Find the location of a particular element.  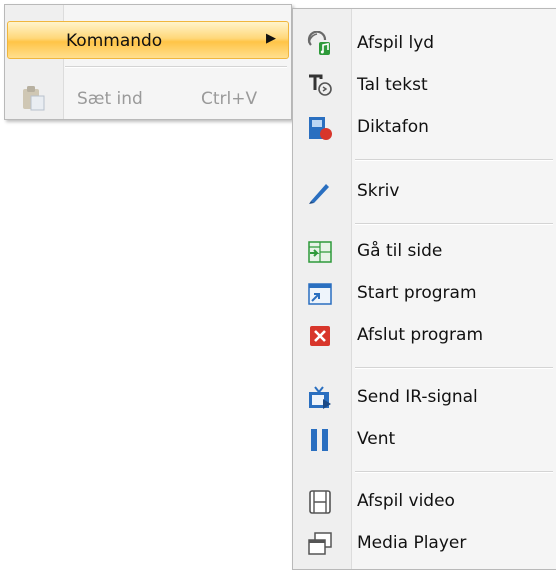

submenu-item-ir-signal-label: Send IR-signal is located at coordinates (417, 397).